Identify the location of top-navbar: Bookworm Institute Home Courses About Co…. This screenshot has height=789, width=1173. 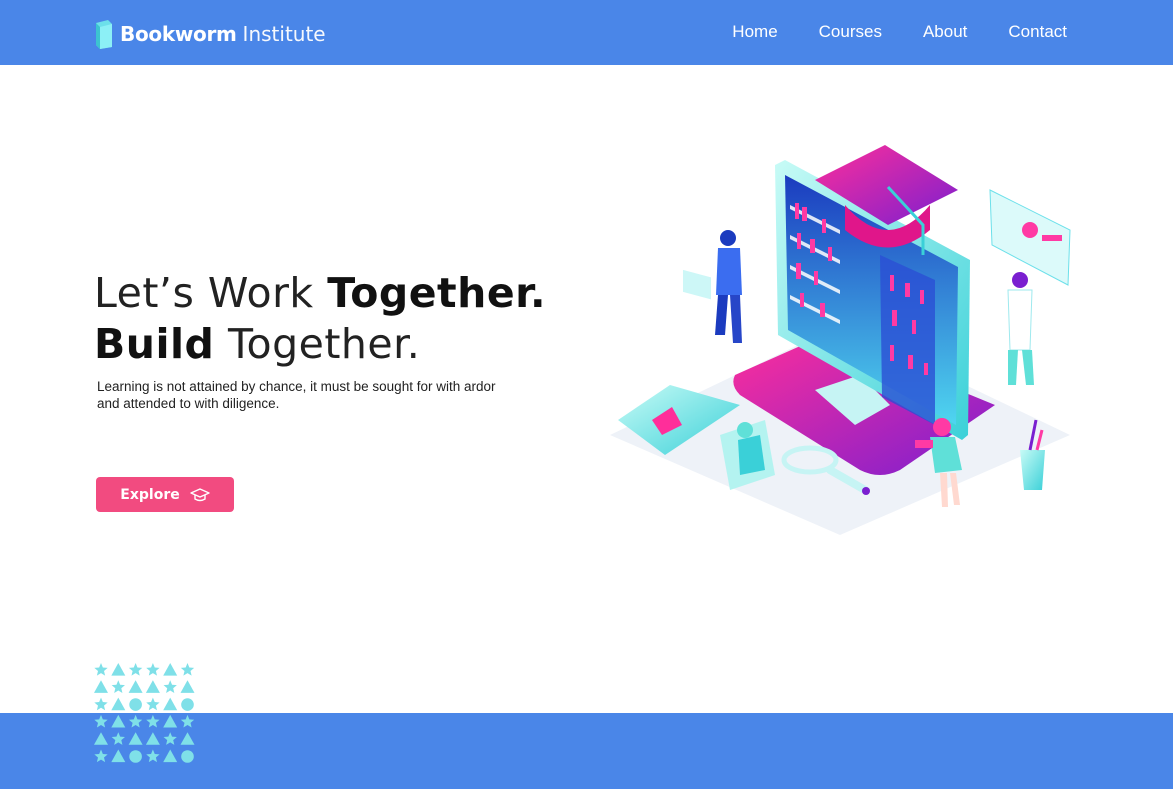
(586, 32).